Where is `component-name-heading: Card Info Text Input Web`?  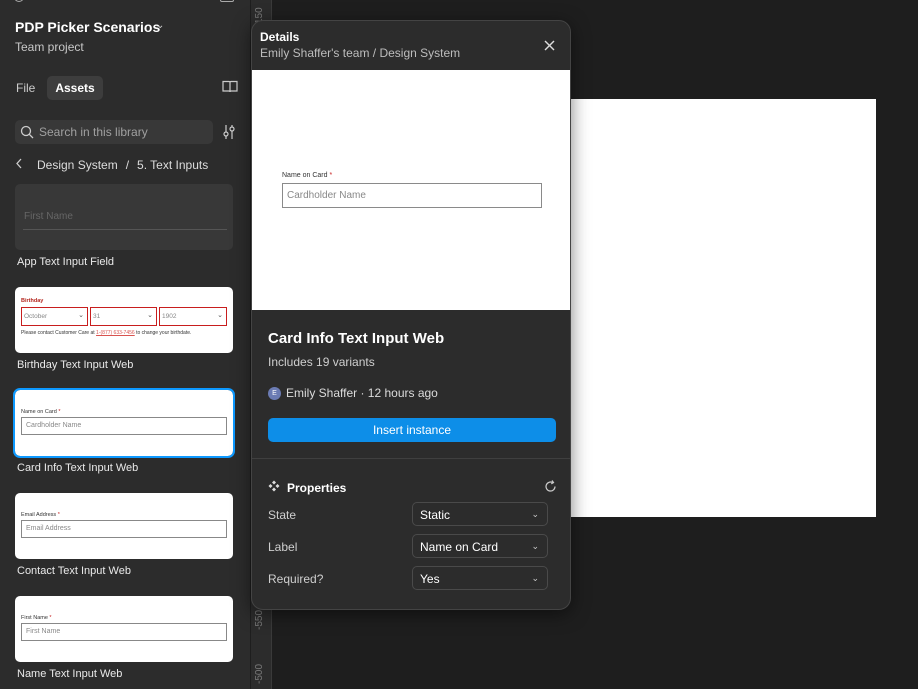
component-name-heading: Card Info Text Input Web is located at coordinates (356, 338).